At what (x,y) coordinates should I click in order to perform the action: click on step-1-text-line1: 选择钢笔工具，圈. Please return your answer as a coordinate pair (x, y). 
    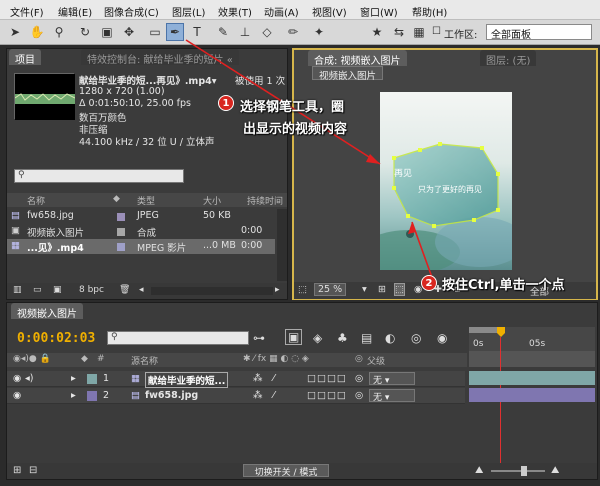
    Looking at the image, I should click on (292, 107).